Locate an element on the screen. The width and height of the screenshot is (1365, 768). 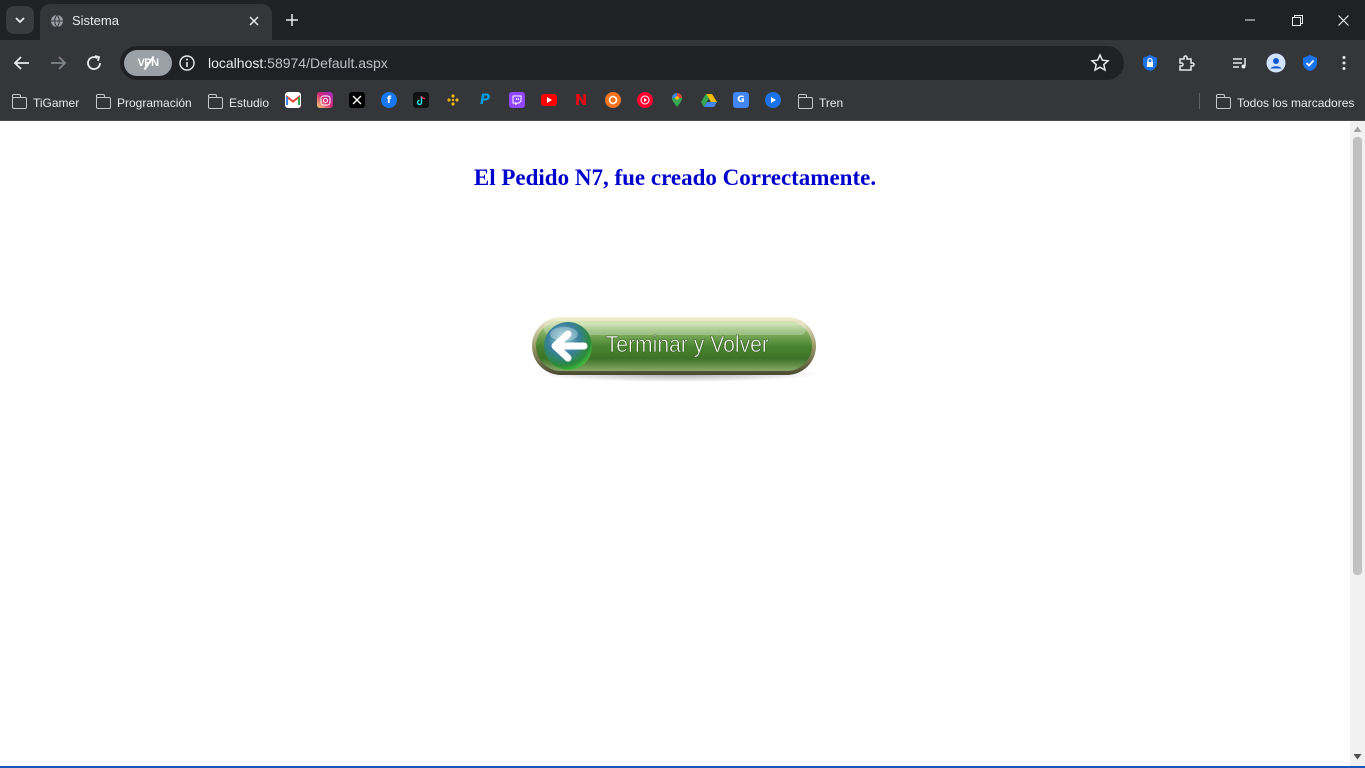
instagram-icon is located at coordinates (325, 100).